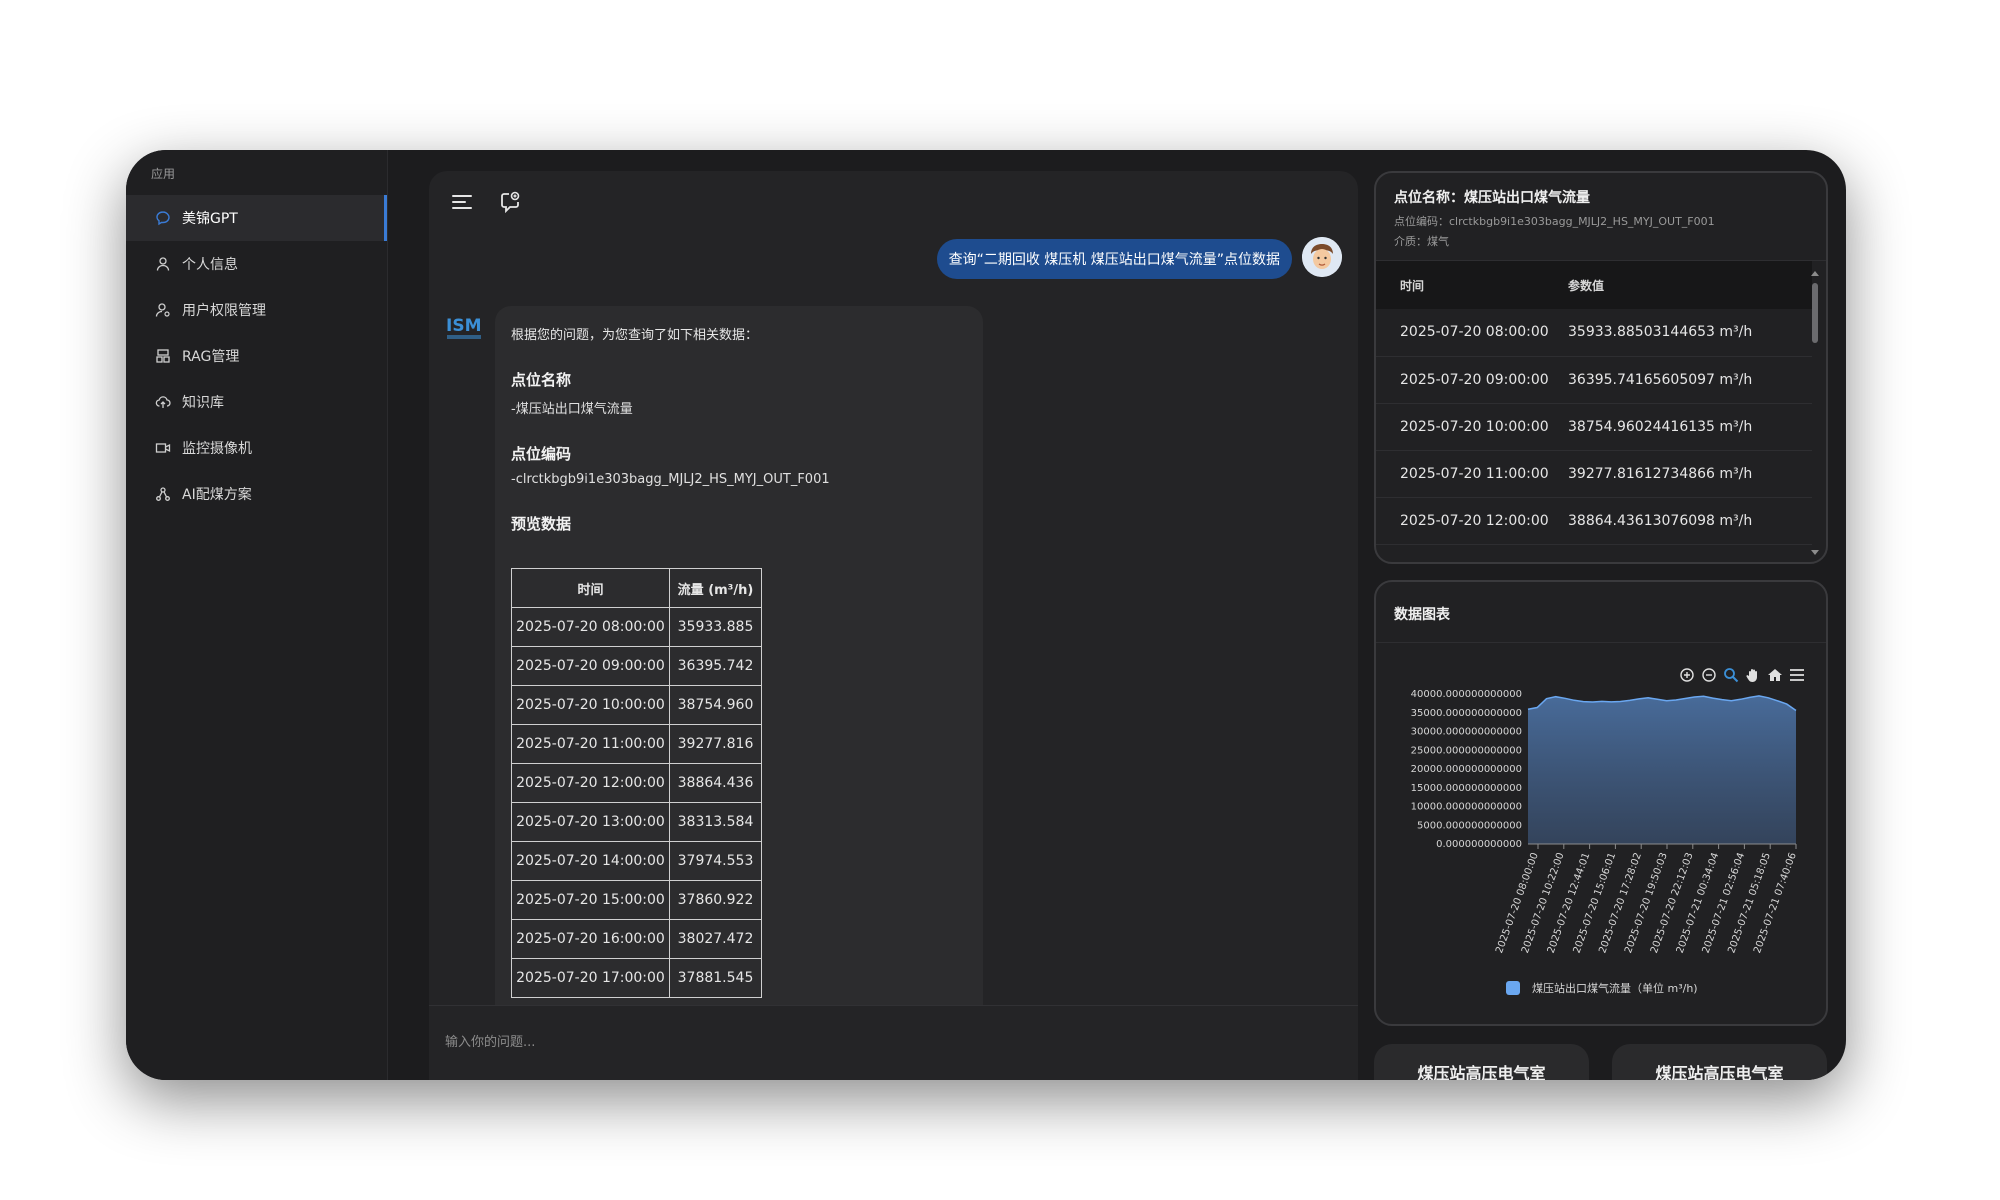  I want to click on cell-time: 2025-07-20 08:00:00, so click(1466, 333).